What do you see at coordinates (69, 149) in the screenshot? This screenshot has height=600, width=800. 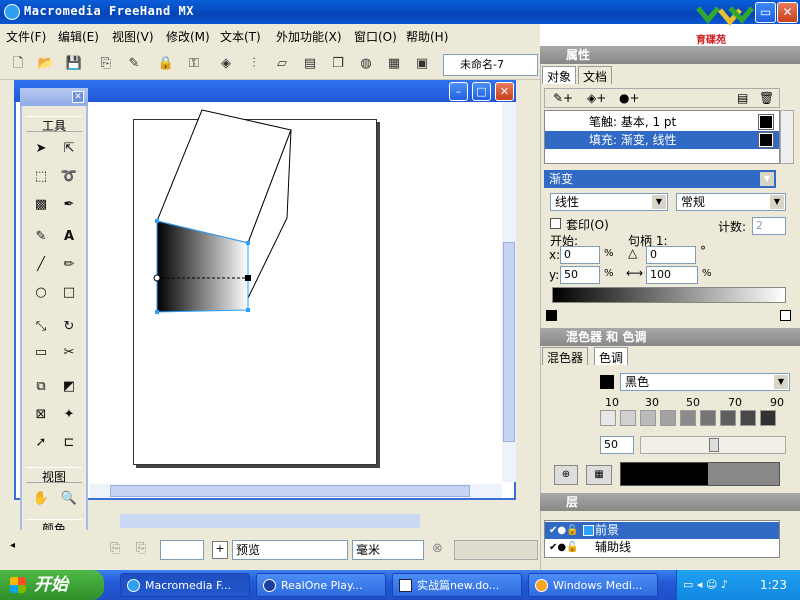 I see `subselect-tool-icon: ⇱` at bounding box center [69, 149].